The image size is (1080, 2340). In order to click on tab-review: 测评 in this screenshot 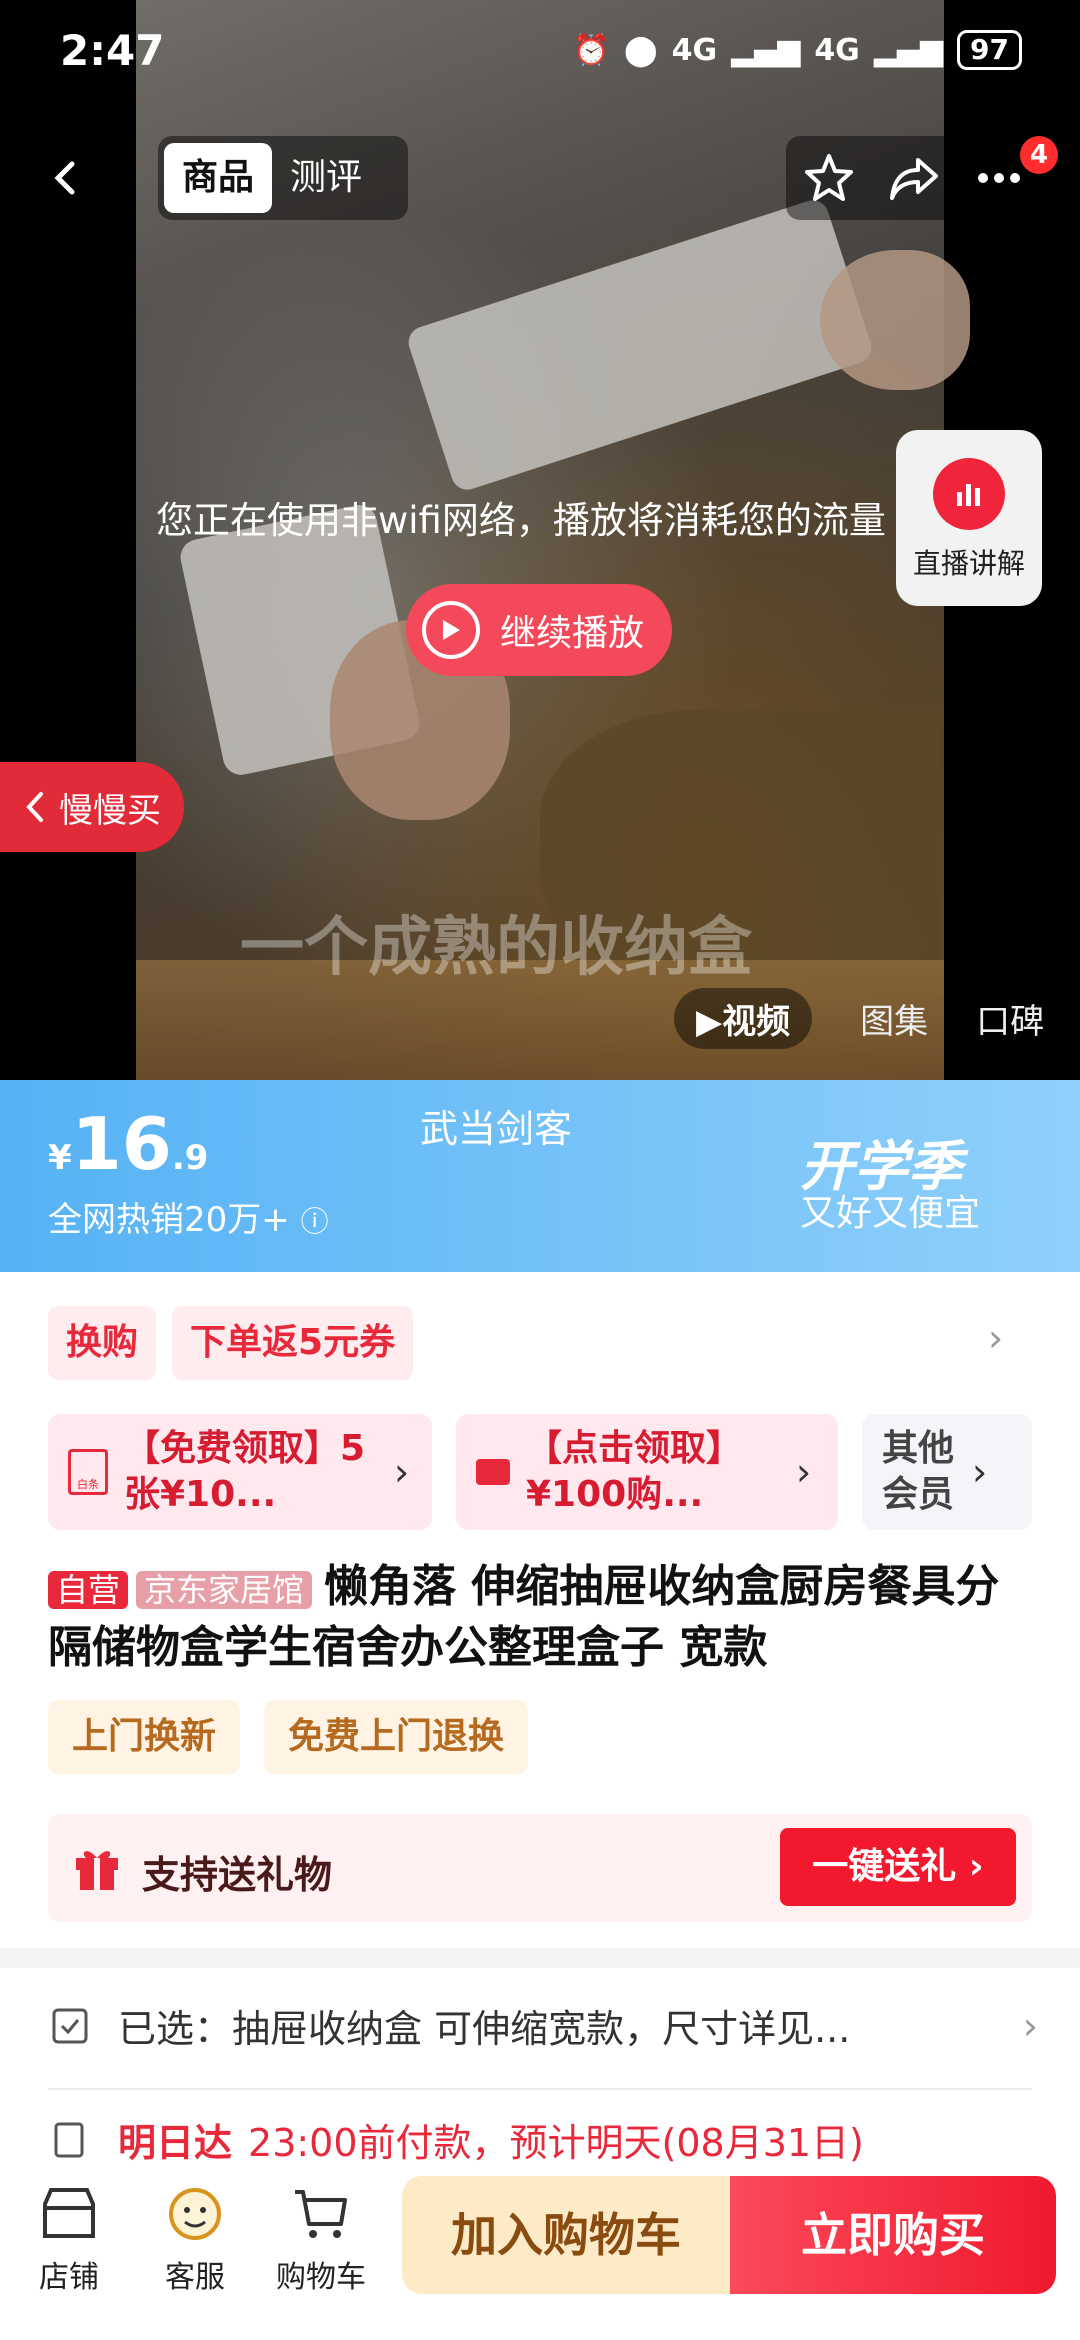, I will do `click(326, 178)`.